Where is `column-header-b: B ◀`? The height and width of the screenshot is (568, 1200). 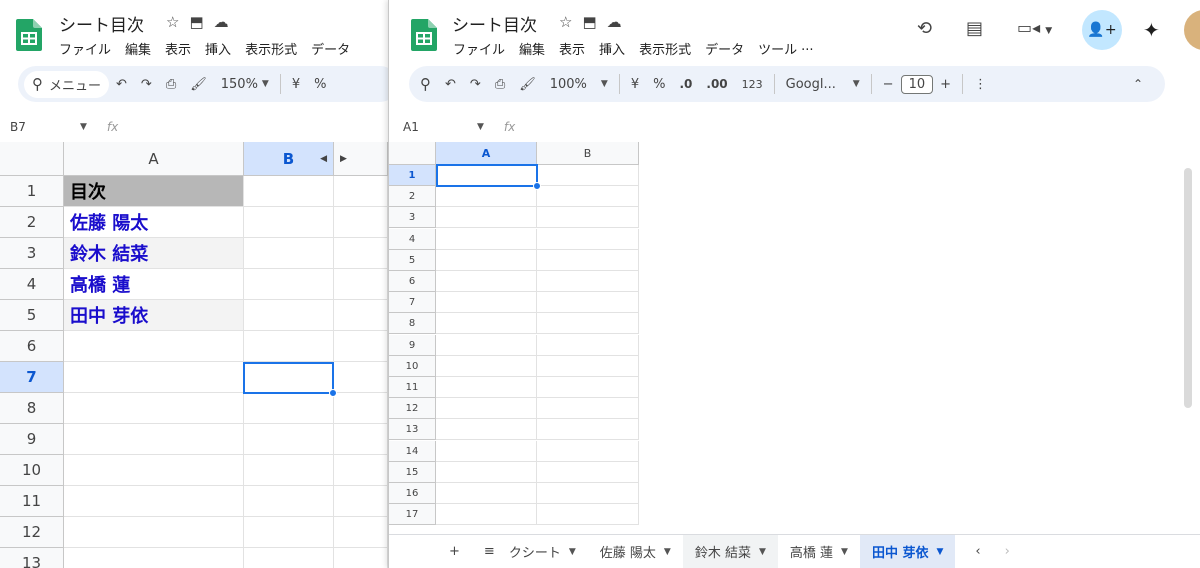 column-header-b: B ◀ is located at coordinates (289, 159).